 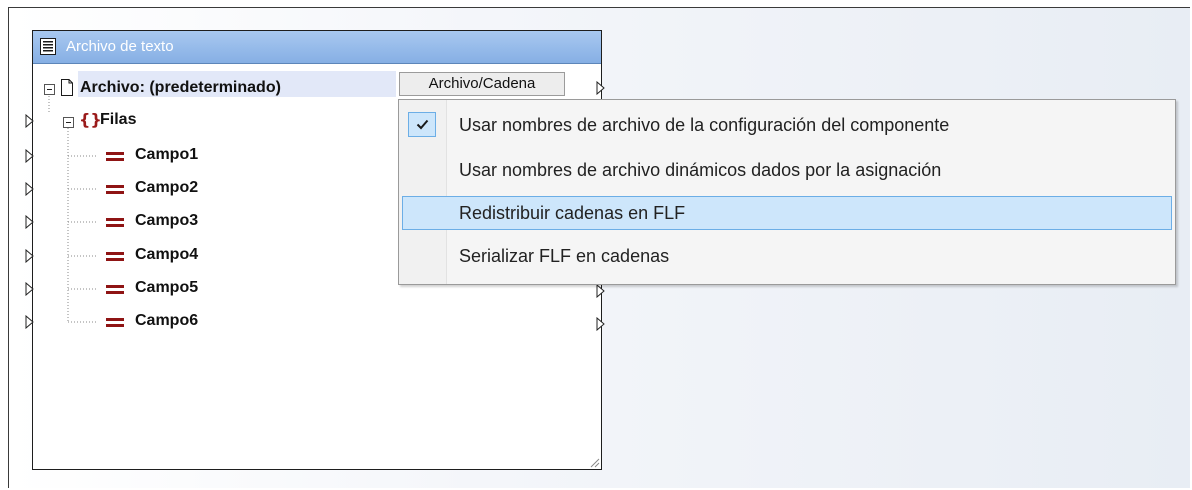 What do you see at coordinates (787, 256) in the screenshot?
I see `menu-item-serialize-flf-strings: Serializar FLF en cadenas` at bounding box center [787, 256].